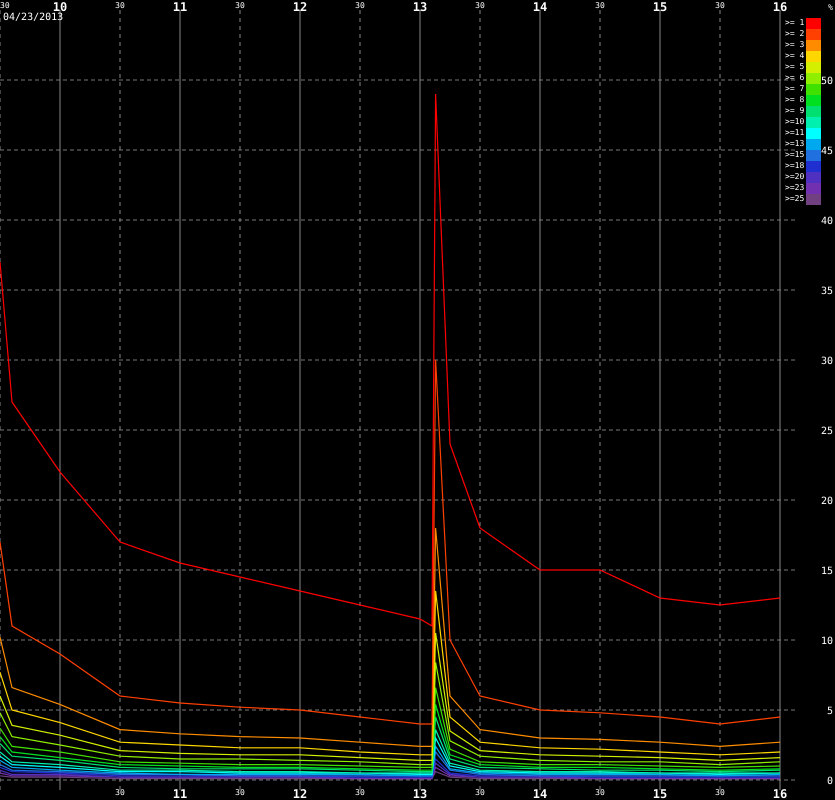 The image size is (835, 800). Describe the element at coordinates (794, 55) in the screenshot. I see `legend-label: >= 4` at that location.